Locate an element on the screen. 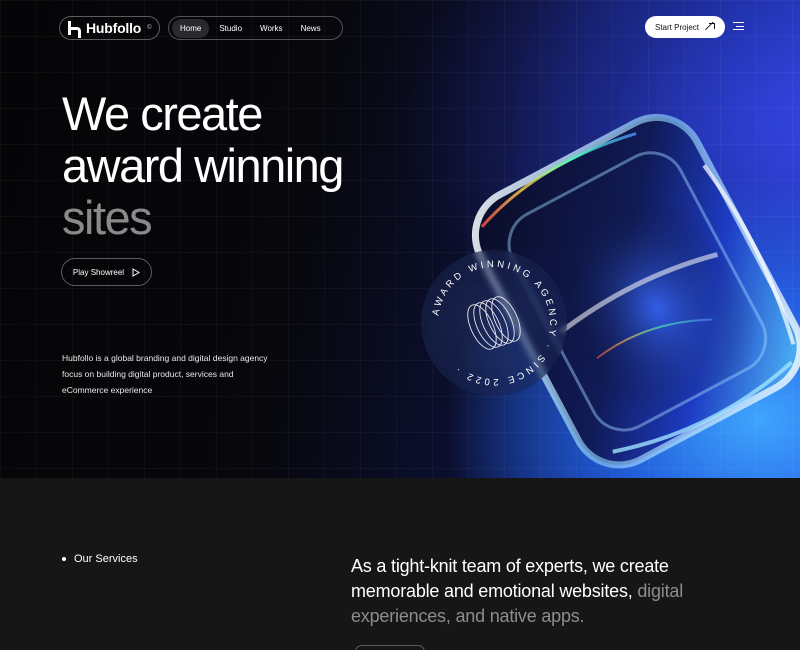 The height and width of the screenshot is (650, 800). hamburger-menu-icon is located at coordinates (738, 26).